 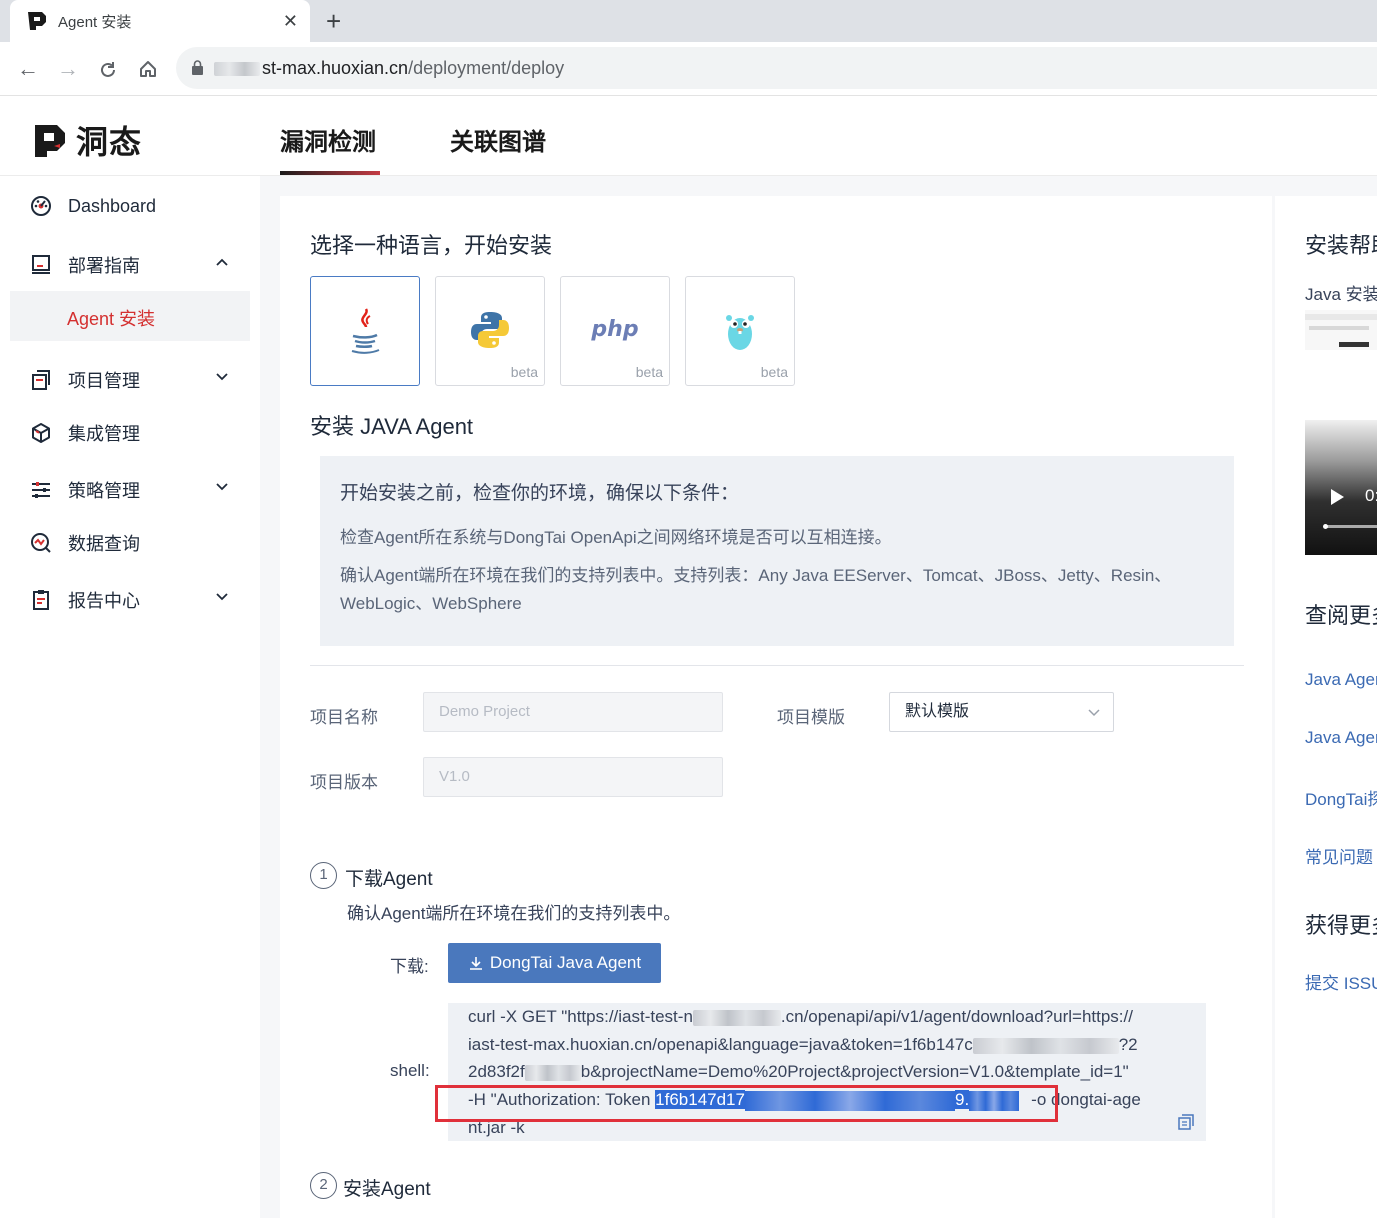 I want to click on url-redacted, so click(x=237, y=69).